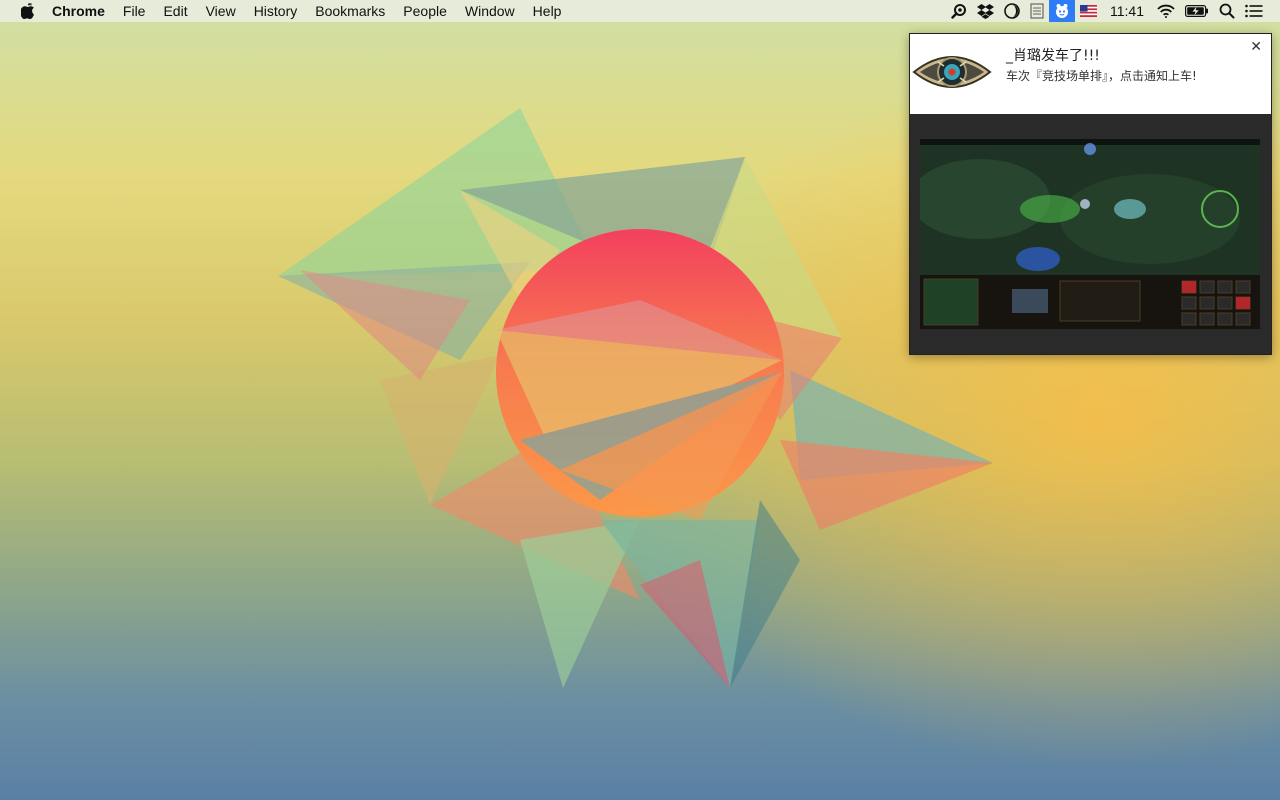 The height and width of the screenshot is (800, 1280). Describe the element at coordinates (83, 11) in the screenshot. I see `menu-app-name: Chrome` at that location.